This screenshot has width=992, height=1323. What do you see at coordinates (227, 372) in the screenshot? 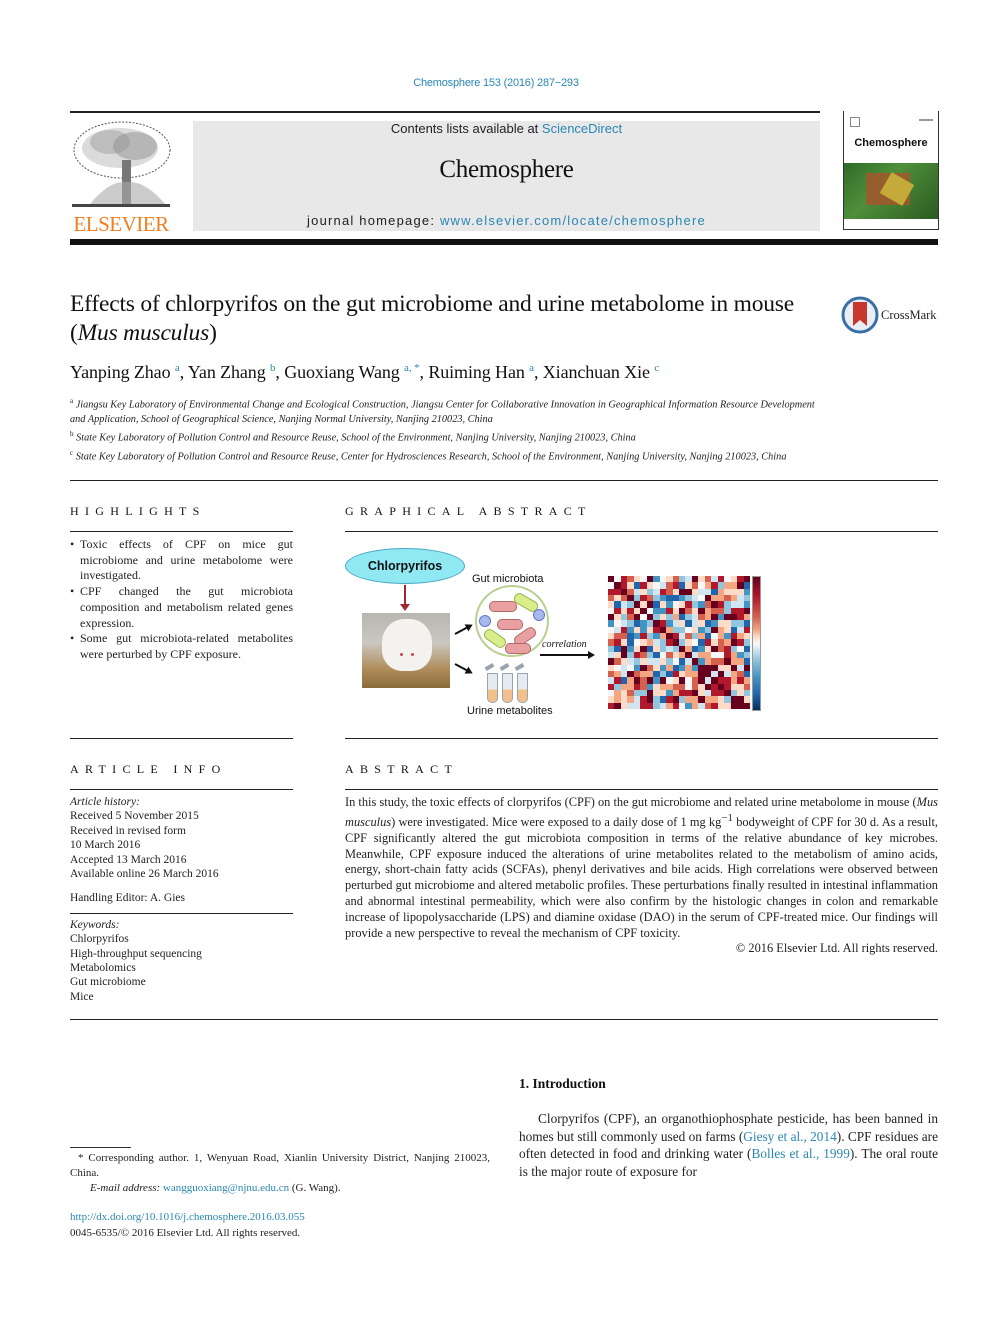
I see `author: Yan Zhang` at bounding box center [227, 372].